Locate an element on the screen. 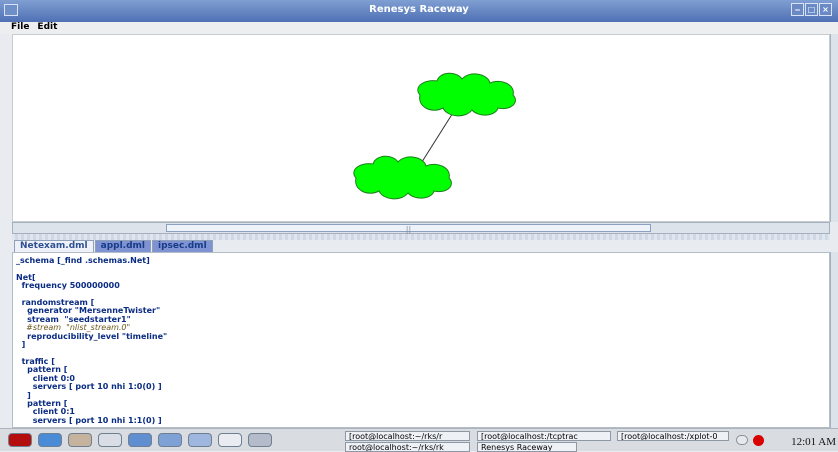 The height and width of the screenshot is (452, 838). canvas-horizontal-scrollbar: || is located at coordinates (421, 228).